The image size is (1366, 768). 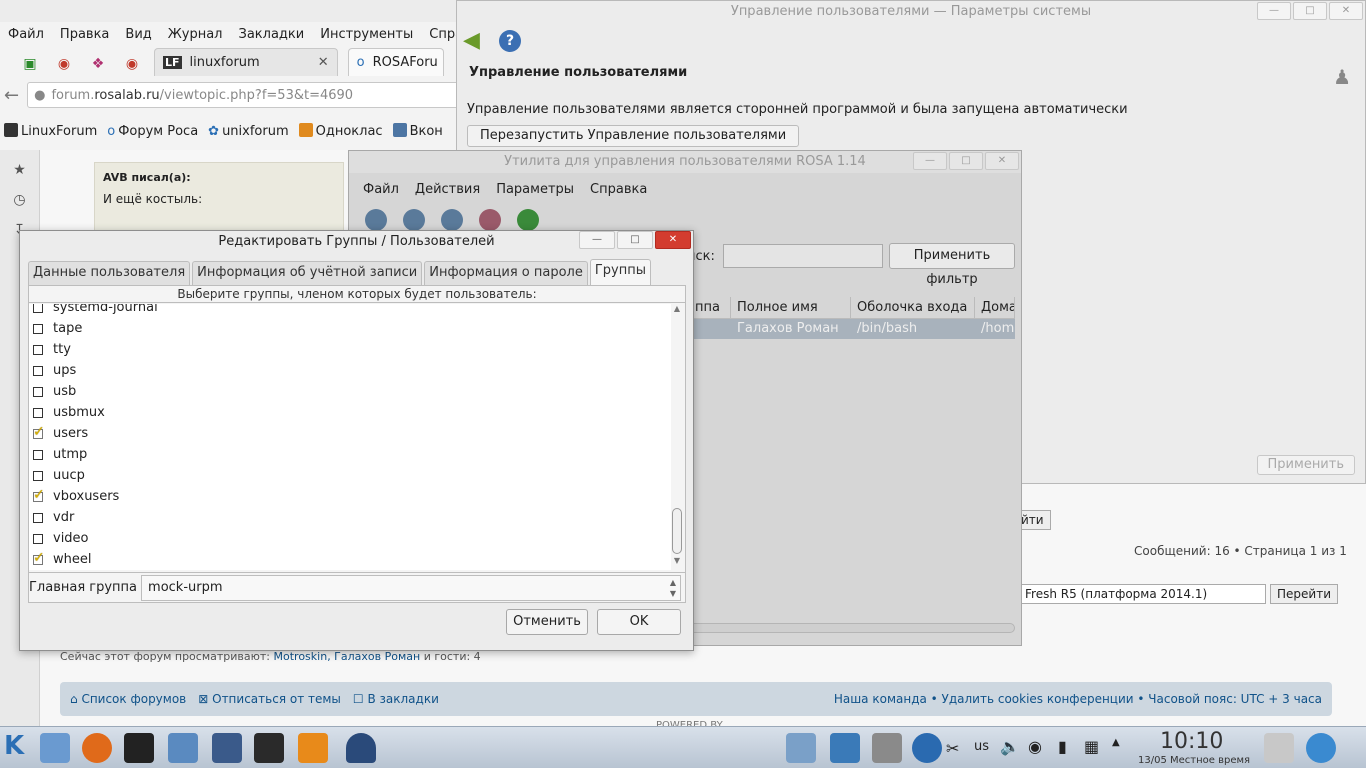 I want to click on settings-icon, so click(x=887, y=748).